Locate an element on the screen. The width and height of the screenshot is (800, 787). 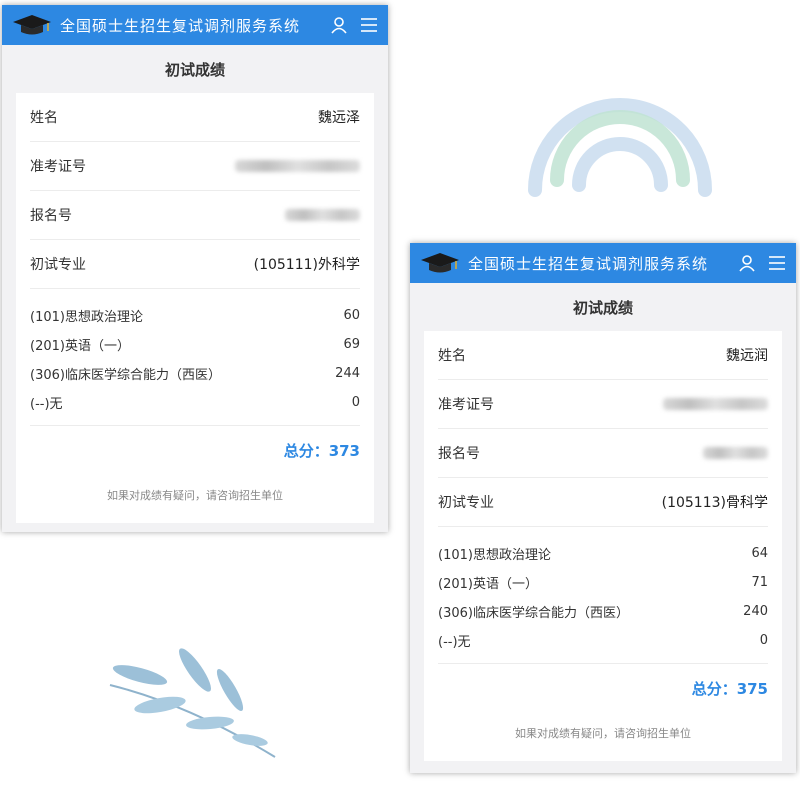
subject-score: 64 is located at coordinates (759, 553).